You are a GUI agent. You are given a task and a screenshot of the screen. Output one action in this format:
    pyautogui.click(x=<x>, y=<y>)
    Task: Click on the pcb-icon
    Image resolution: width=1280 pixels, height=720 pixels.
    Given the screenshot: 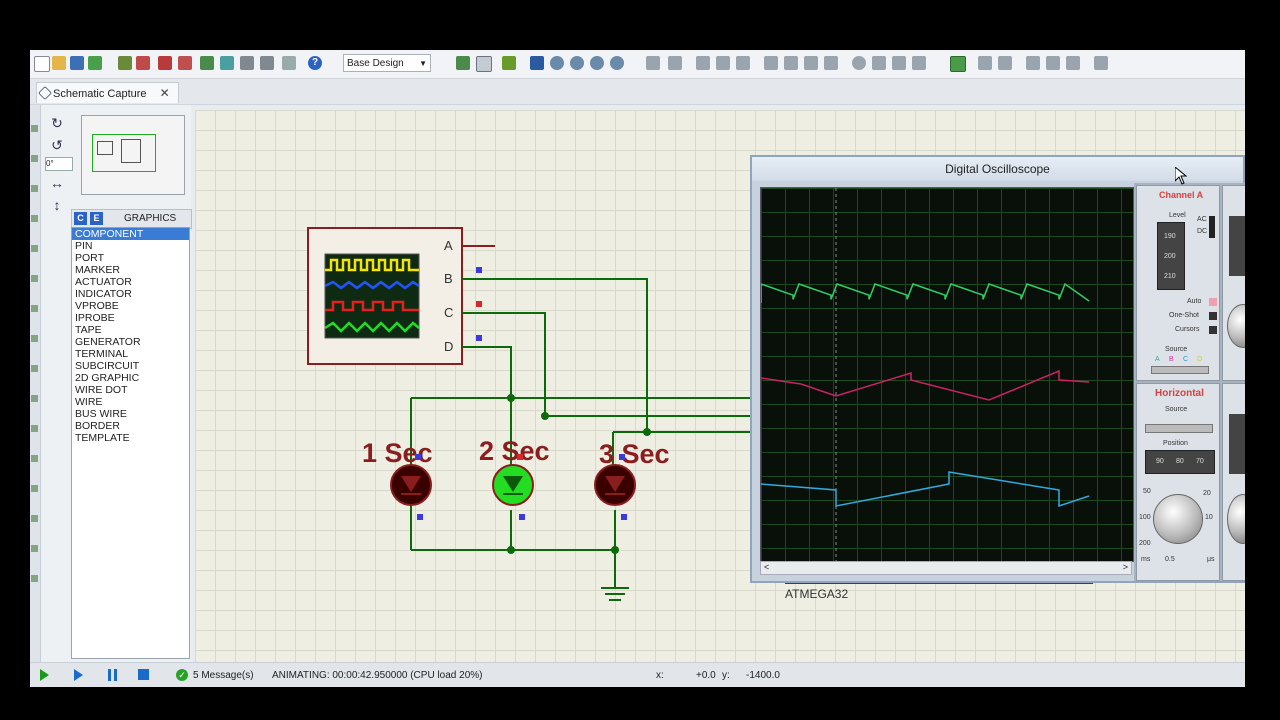 What is the action you would take?
    pyautogui.click(x=165, y=63)
    